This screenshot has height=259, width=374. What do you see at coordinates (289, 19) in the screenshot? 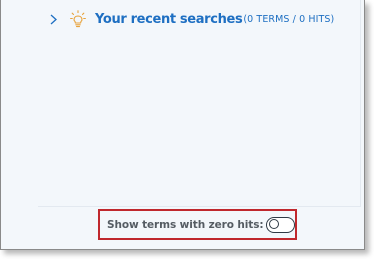
I see `recent-searches-count: (0 TERMS / 0 HITS)` at bounding box center [289, 19].